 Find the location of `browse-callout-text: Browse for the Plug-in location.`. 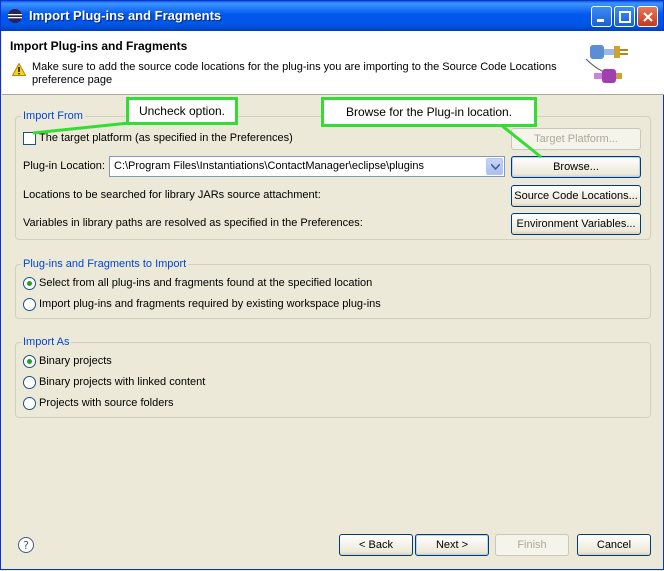

browse-callout-text: Browse for the Plug-in location. is located at coordinates (429, 112).